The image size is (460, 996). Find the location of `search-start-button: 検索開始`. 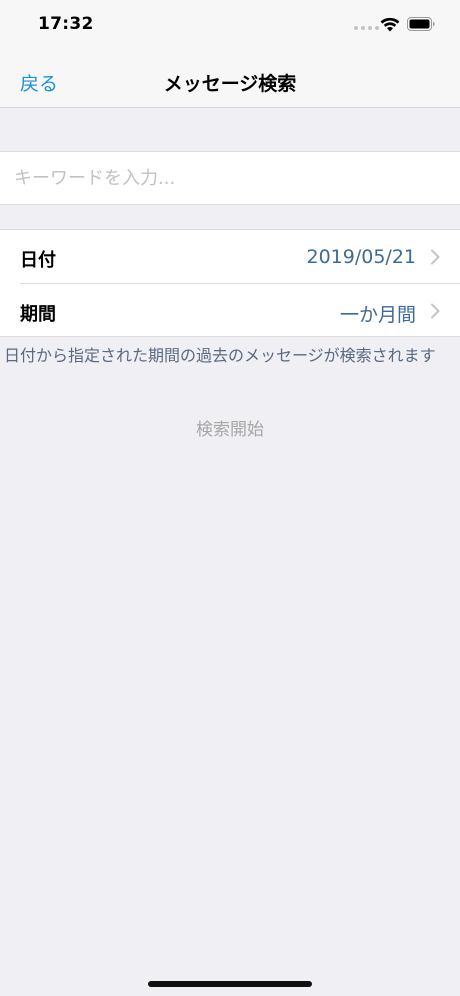

search-start-button: 検索開始 is located at coordinates (230, 427).